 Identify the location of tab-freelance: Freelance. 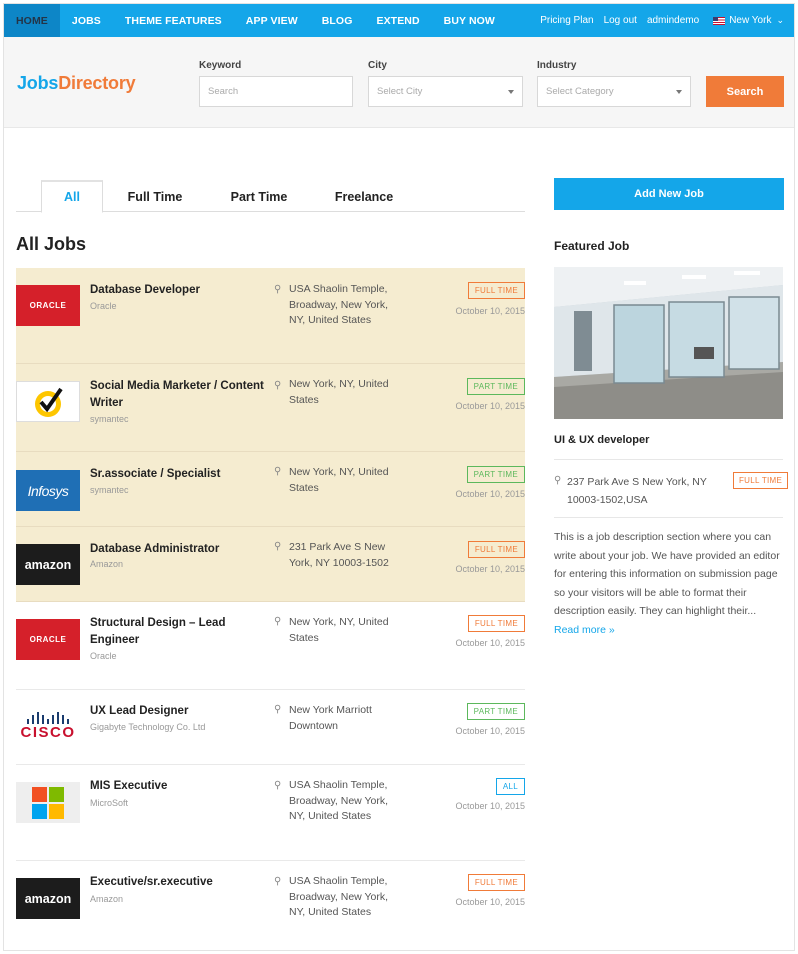
(364, 196).